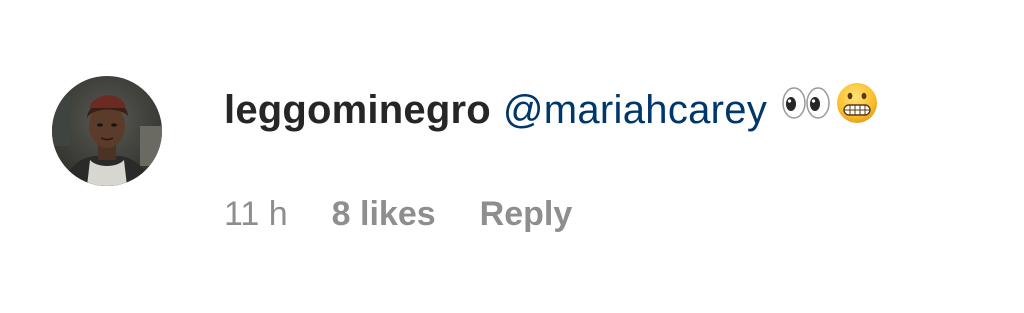 The image size is (1024, 313). I want to click on grimacing-face-emoji-icon, so click(857, 110).